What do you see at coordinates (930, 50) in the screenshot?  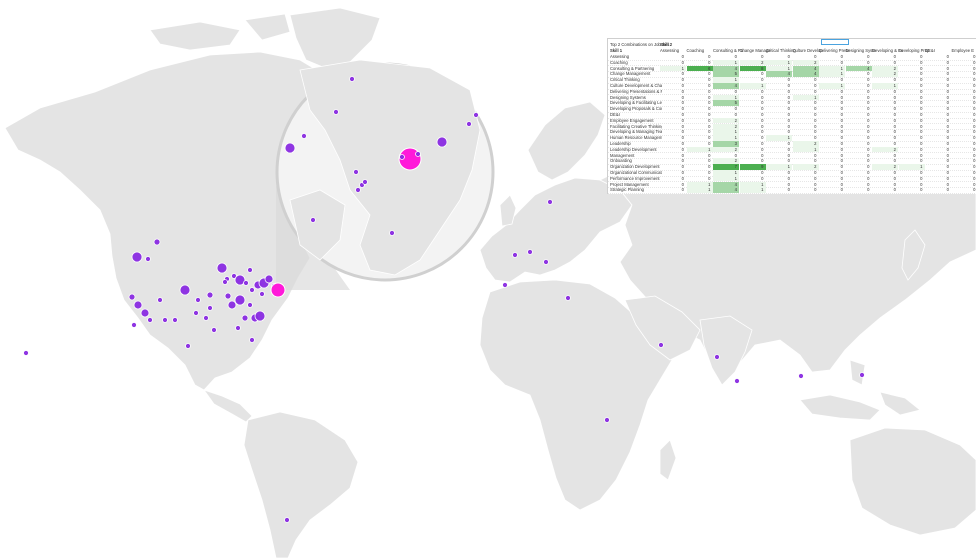 I see `column-header: DE&I` at bounding box center [930, 50].